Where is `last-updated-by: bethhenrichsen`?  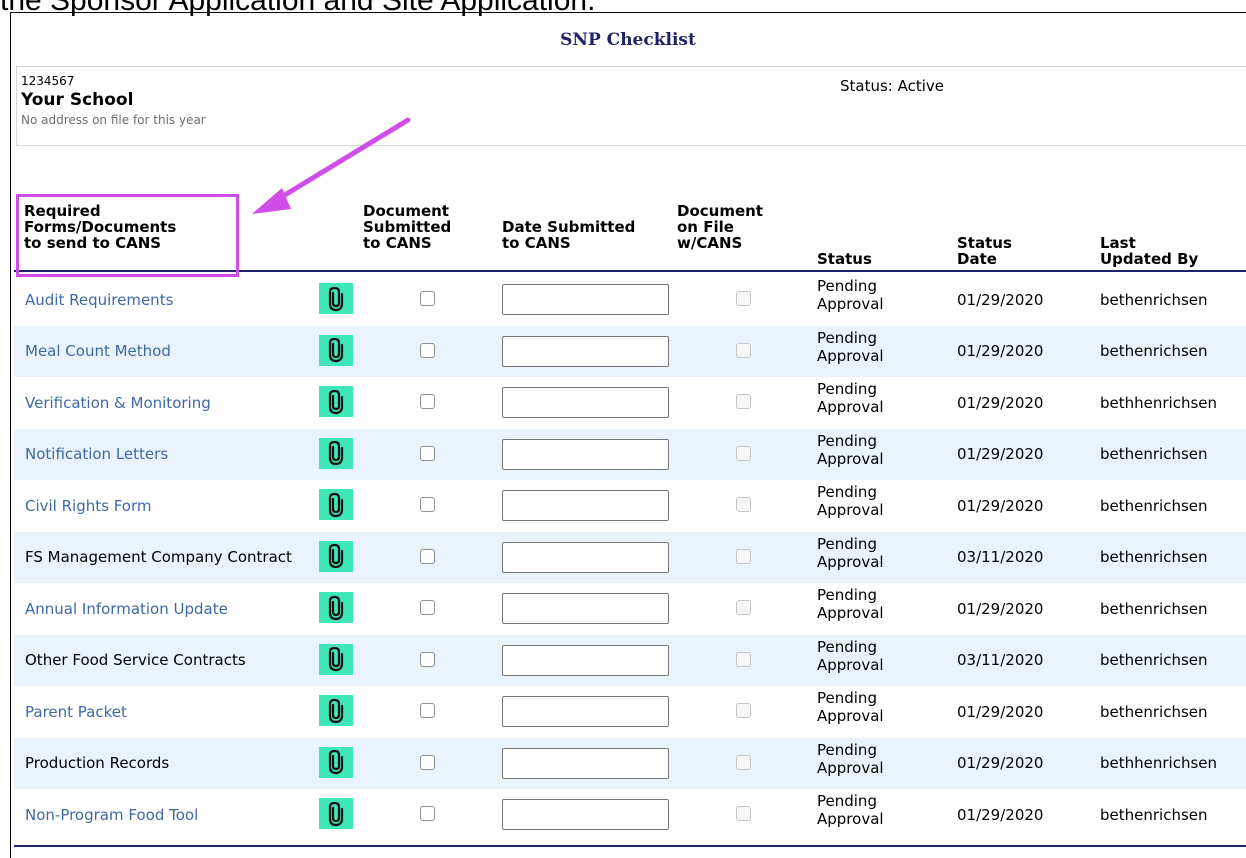 last-updated-by: bethhenrichsen is located at coordinates (1159, 402).